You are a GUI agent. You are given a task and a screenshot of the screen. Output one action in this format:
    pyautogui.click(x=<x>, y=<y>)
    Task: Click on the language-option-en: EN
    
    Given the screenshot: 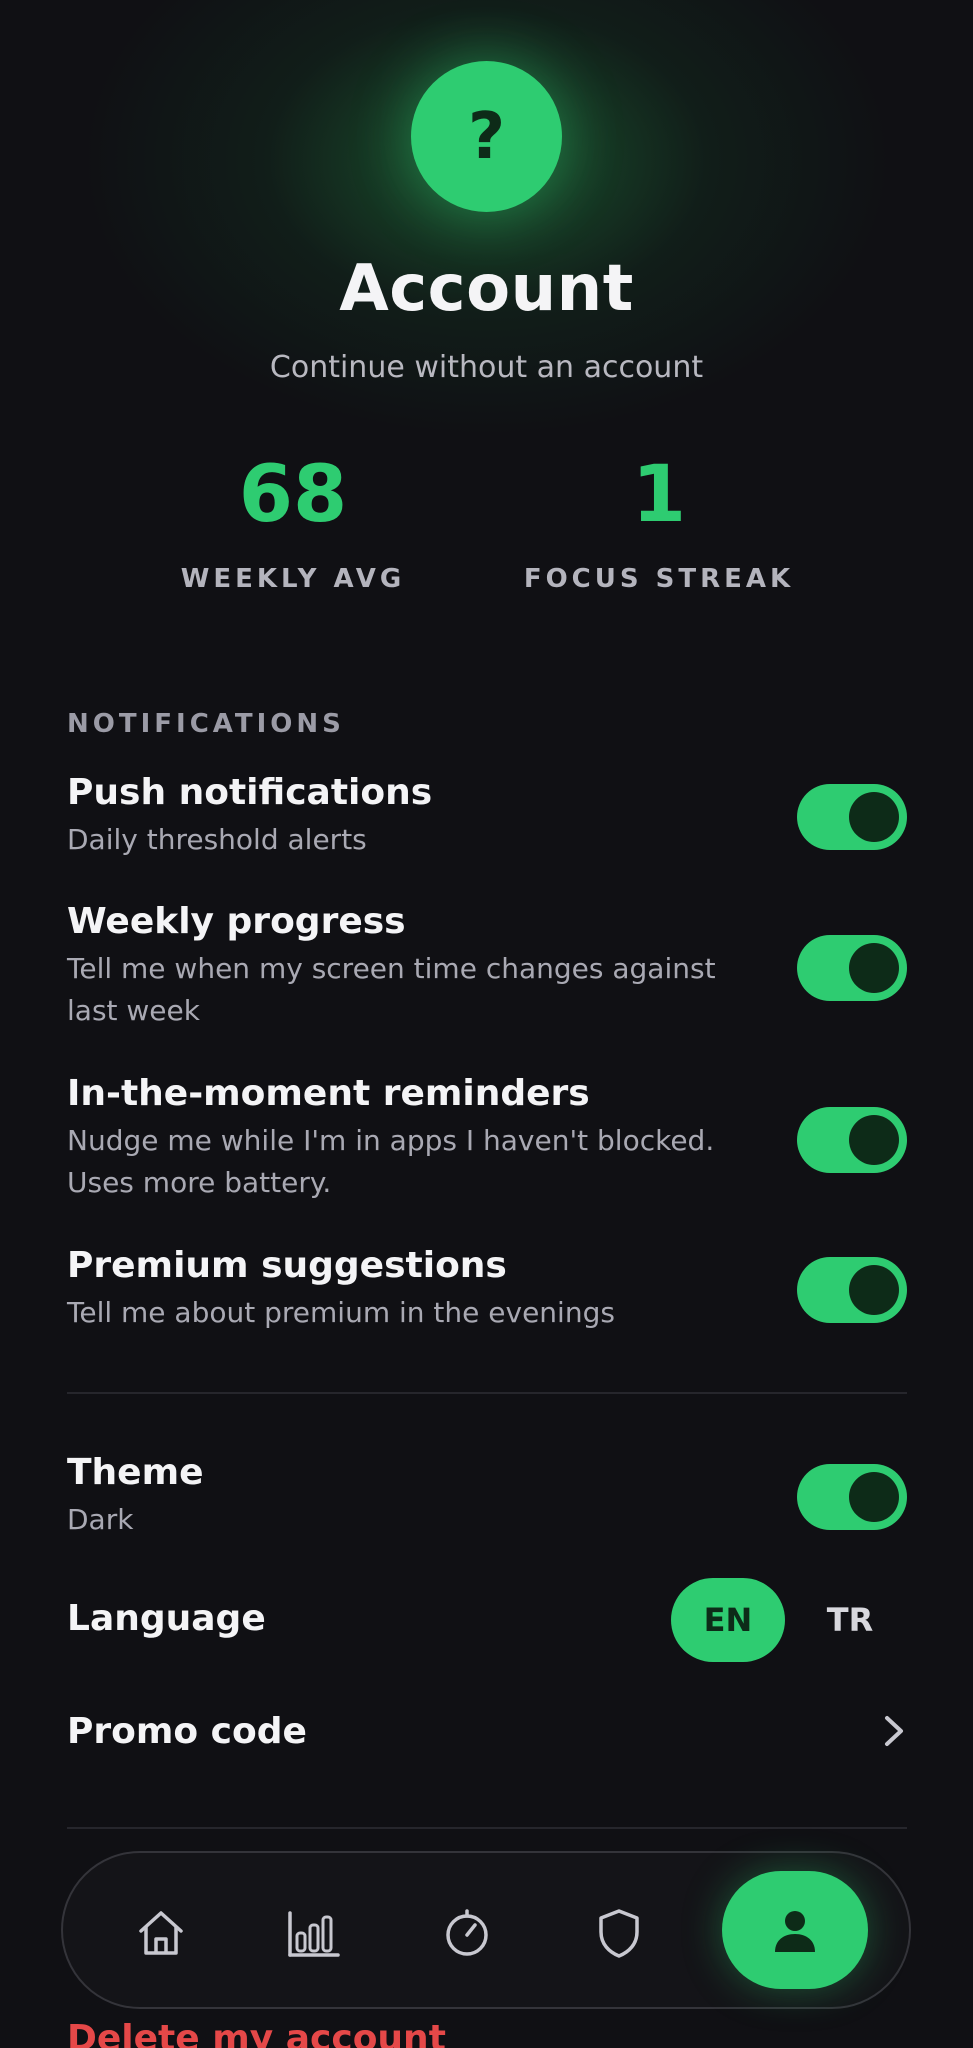 What is the action you would take?
    pyautogui.click(x=728, y=1620)
    